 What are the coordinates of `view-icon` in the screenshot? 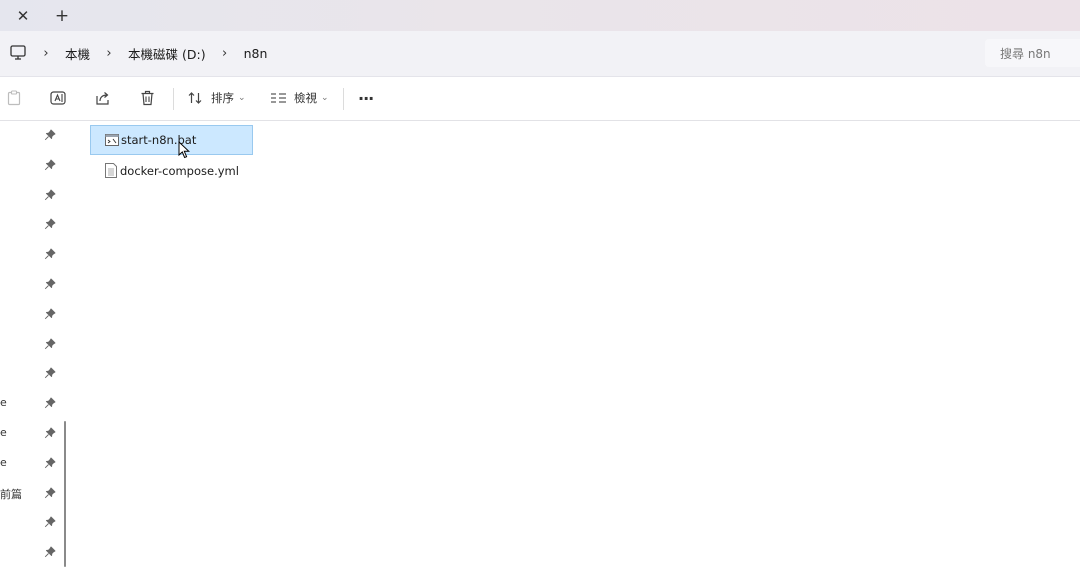 It's located at (278, 98).